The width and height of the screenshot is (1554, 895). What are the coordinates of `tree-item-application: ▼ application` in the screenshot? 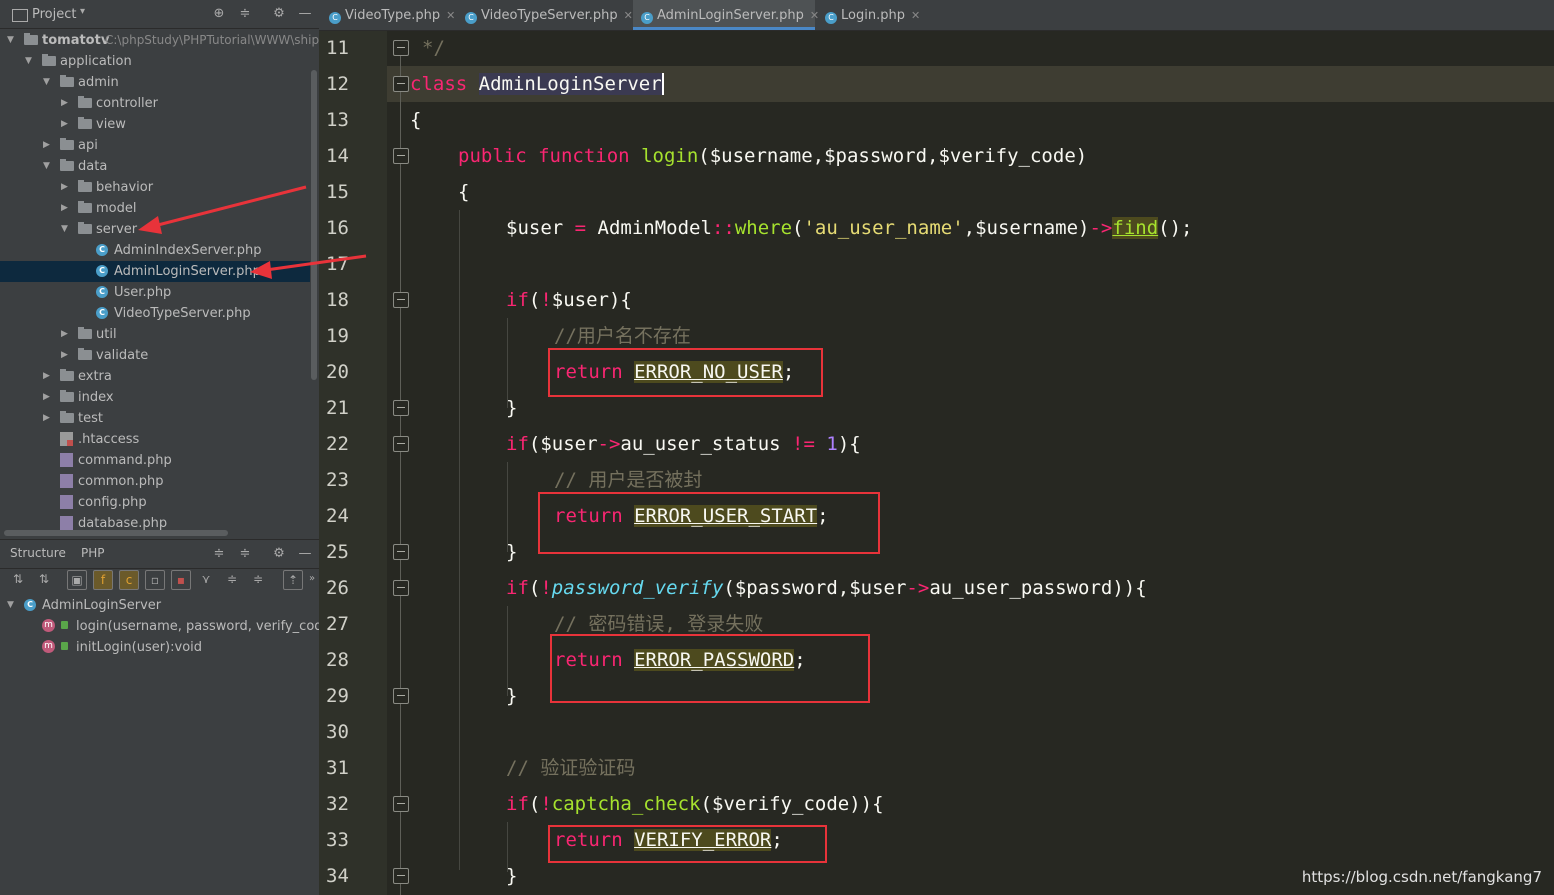 It's located at (155, 61).